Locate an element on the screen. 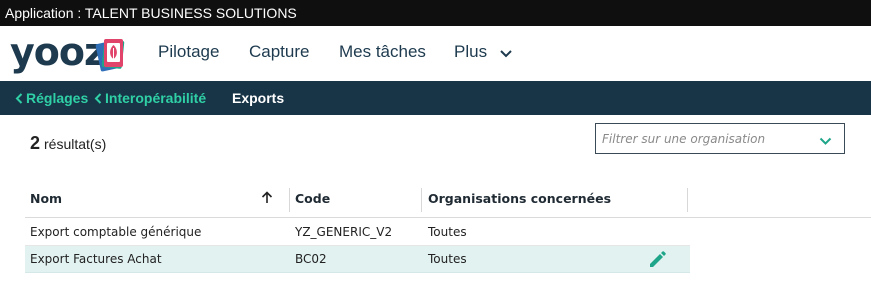 The image size is (871, 301). cell-code: BC02 is located at coordinates (311, 259).